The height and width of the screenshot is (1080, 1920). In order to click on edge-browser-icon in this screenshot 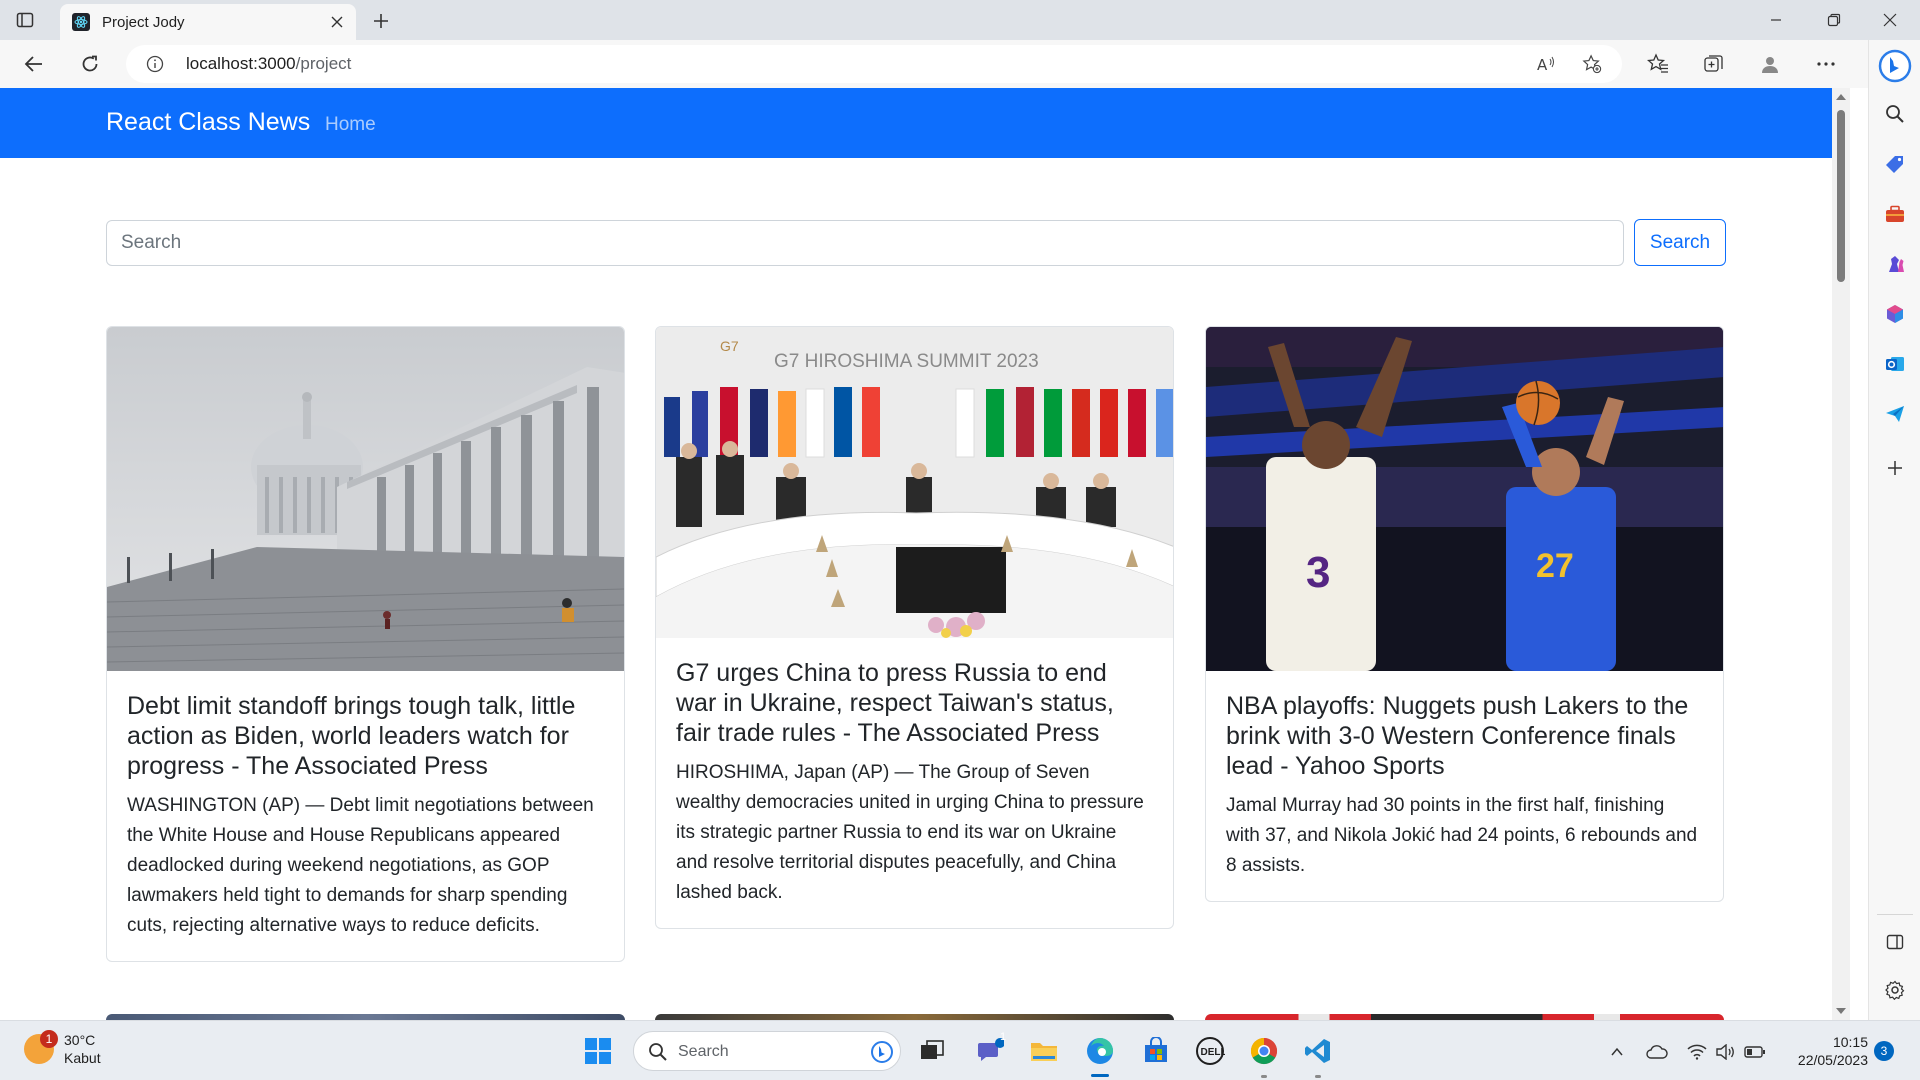, I will do `click(1100, 1051)`.